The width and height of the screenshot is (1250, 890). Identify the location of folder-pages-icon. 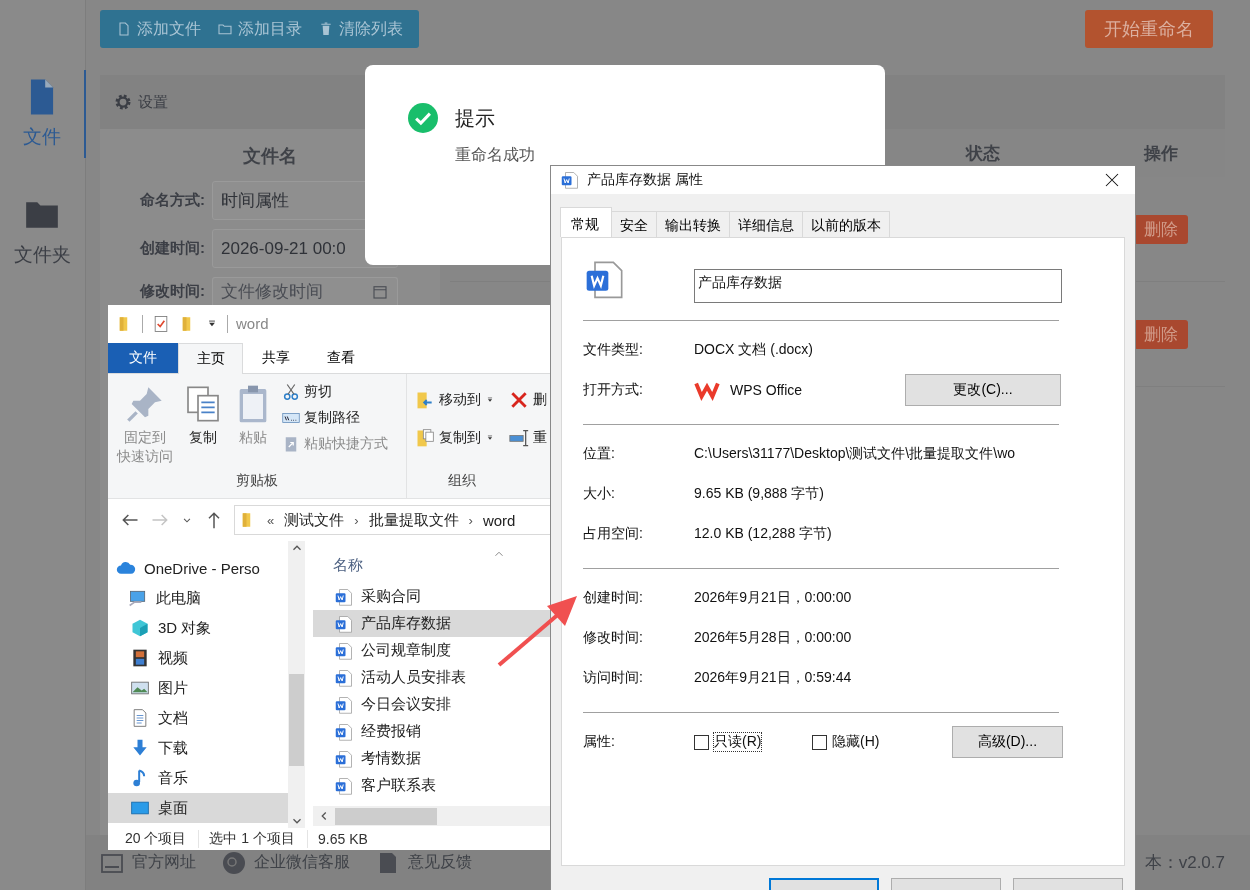
(425, 437).